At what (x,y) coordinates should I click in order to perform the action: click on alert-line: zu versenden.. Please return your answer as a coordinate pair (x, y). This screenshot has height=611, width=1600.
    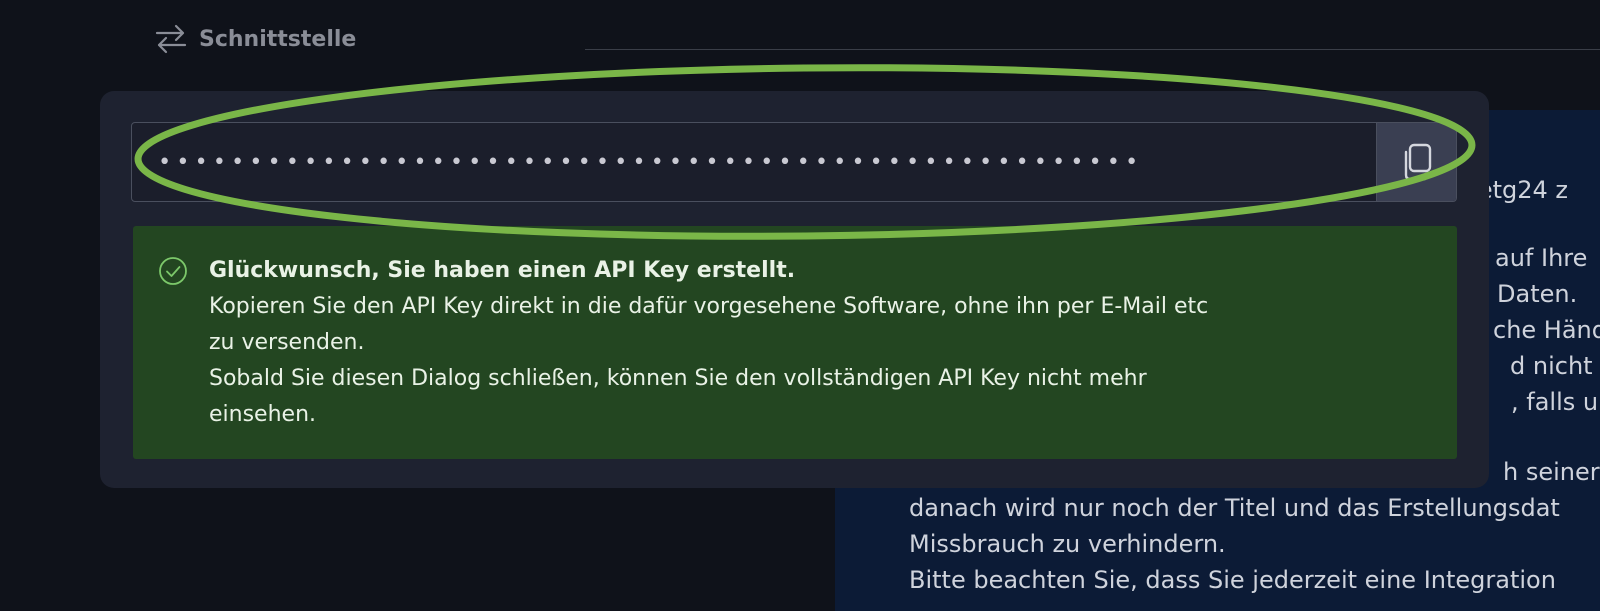
    Looking at the image, I should click on (287, 342).